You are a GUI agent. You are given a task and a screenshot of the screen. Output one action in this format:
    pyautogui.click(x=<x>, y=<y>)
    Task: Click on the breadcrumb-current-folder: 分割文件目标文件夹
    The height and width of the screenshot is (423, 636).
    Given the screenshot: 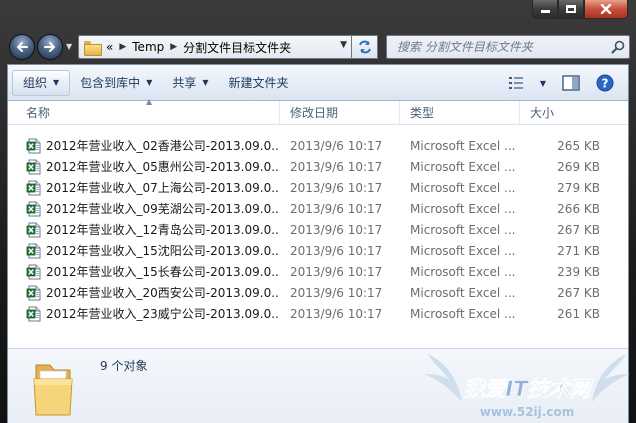 What is the action you would take?
    pyautogui.click(x=237, y=47)
    